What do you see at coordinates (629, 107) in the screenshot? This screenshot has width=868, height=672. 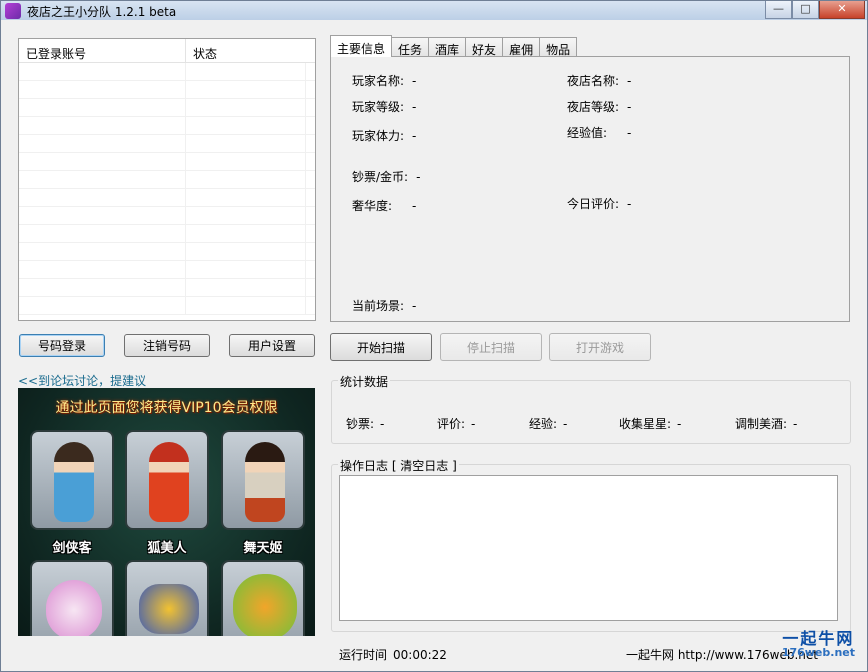 I see `club-level-value: -` at bounding box center [629, 107].